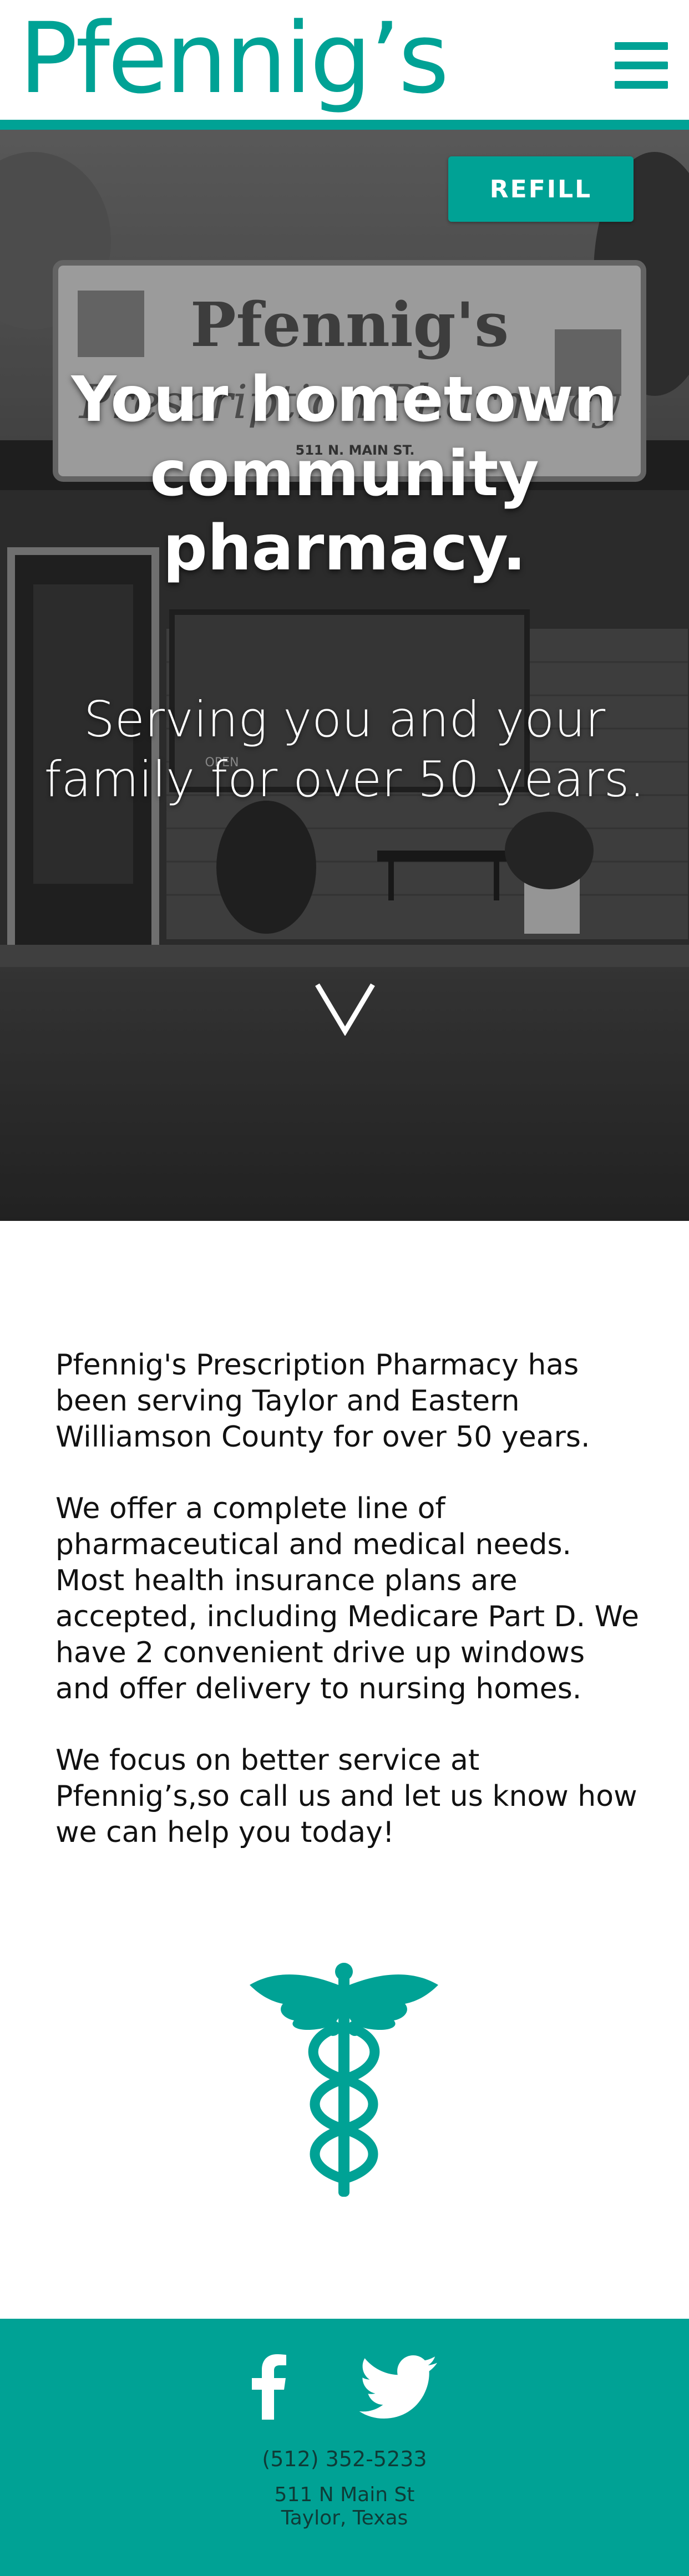  Describe the element at coordinates (641, 65) in the screenshot. I see `hamburger-menu-icon` at that location.